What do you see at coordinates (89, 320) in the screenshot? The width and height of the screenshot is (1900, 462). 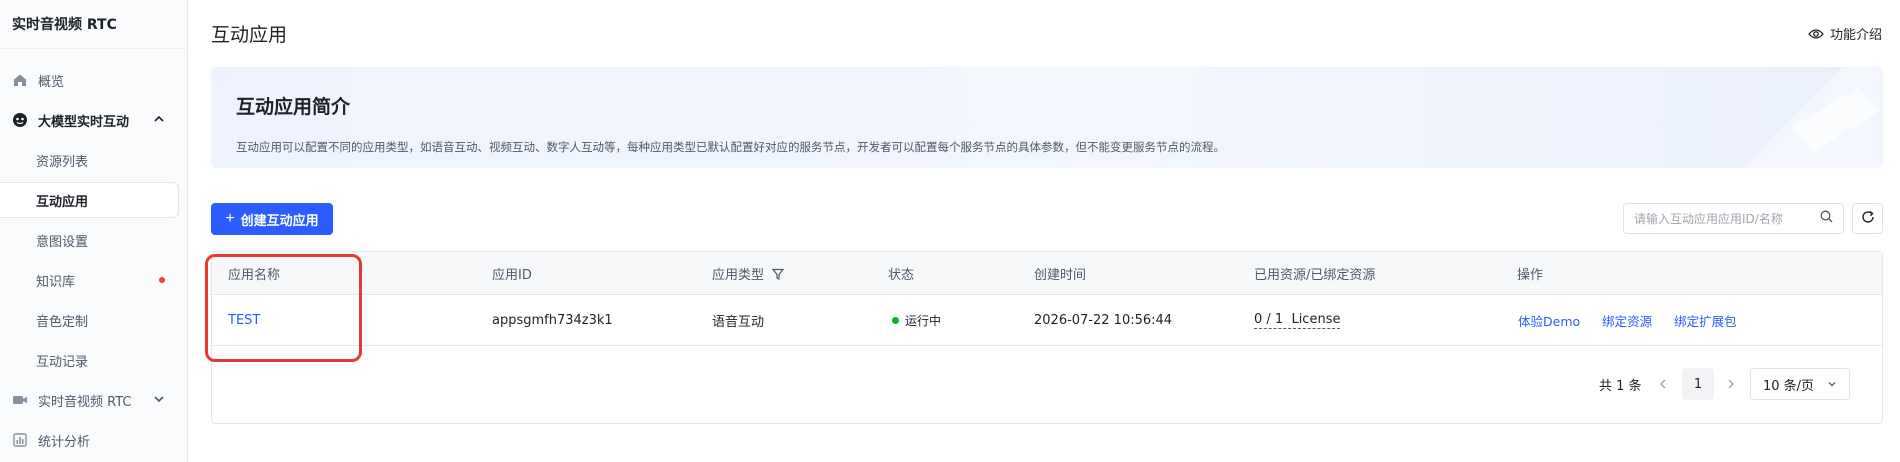 I see `sidebar-item-voice-customization: 音色定制` at bounding box center [89, 320].